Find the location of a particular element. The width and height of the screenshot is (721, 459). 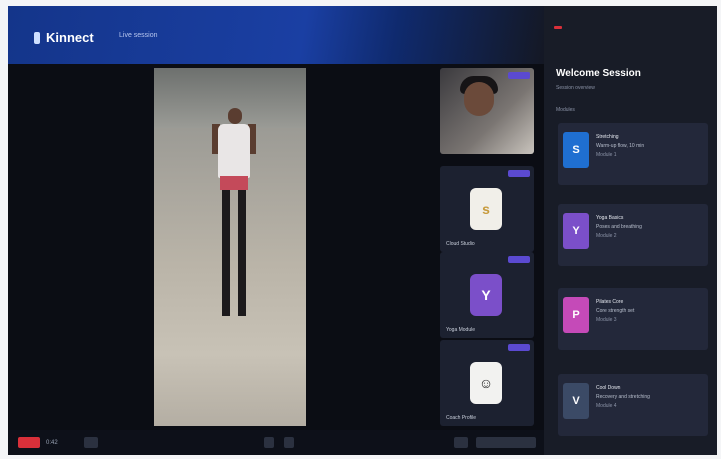

participant-camera is located at coordinates (487, 111).